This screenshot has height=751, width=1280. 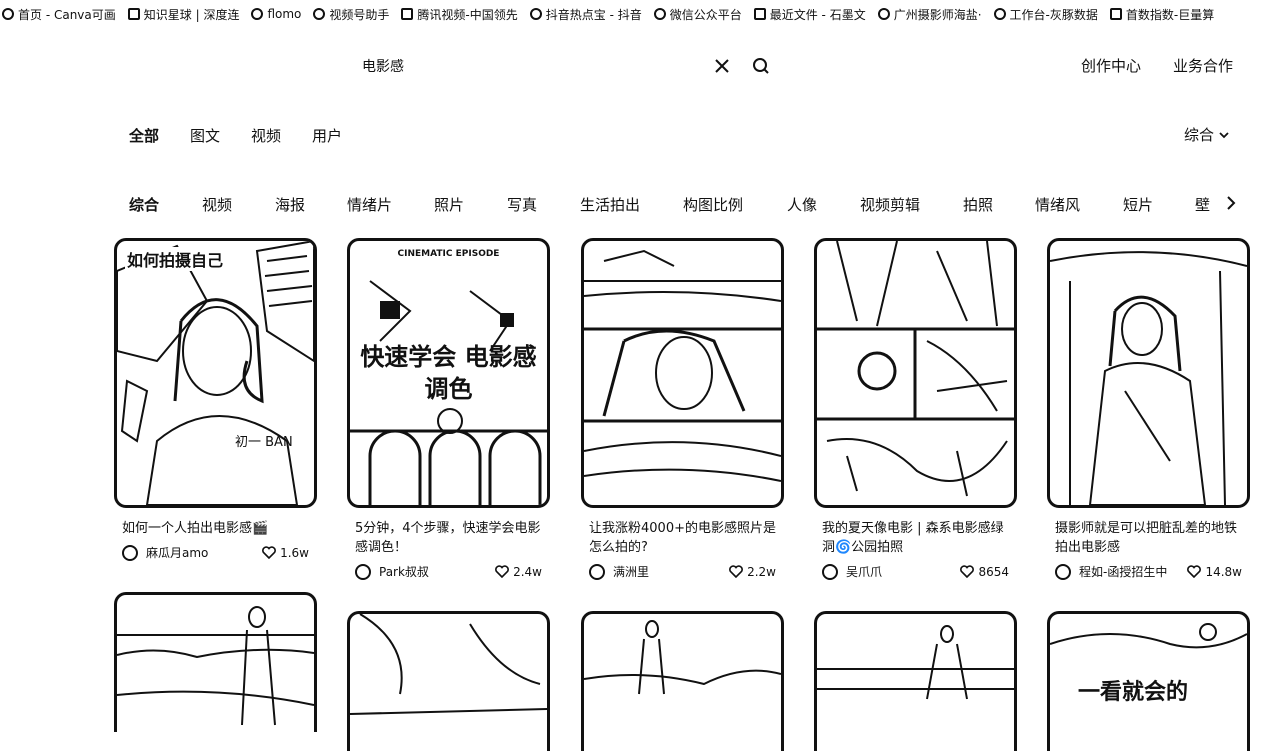 What do you see at coordinates (67, 14) in the screenshot?
I see `bookmark-label: 首页 - Canva可画` at bounding box center [67, 14].